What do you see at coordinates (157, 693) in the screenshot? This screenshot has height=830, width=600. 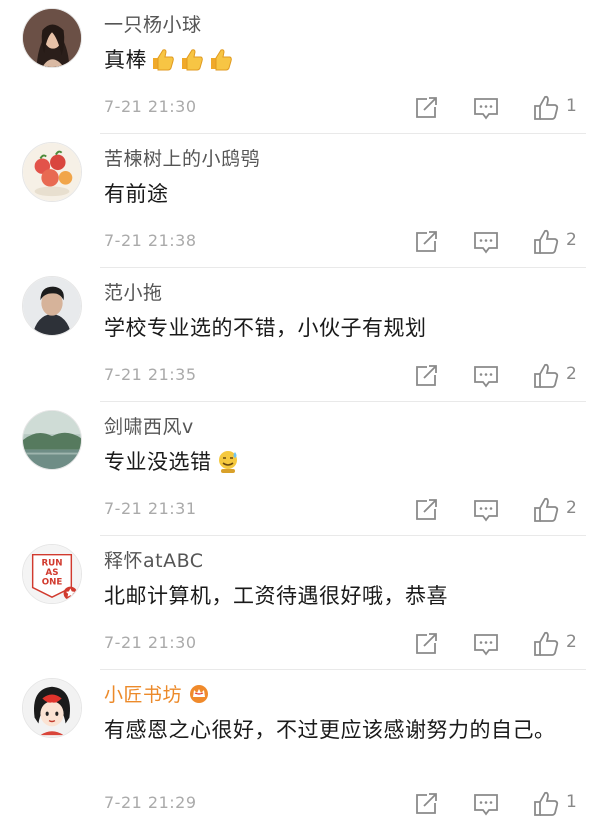 I see `username: 小匠书坊` at bounding box center [157, 693].